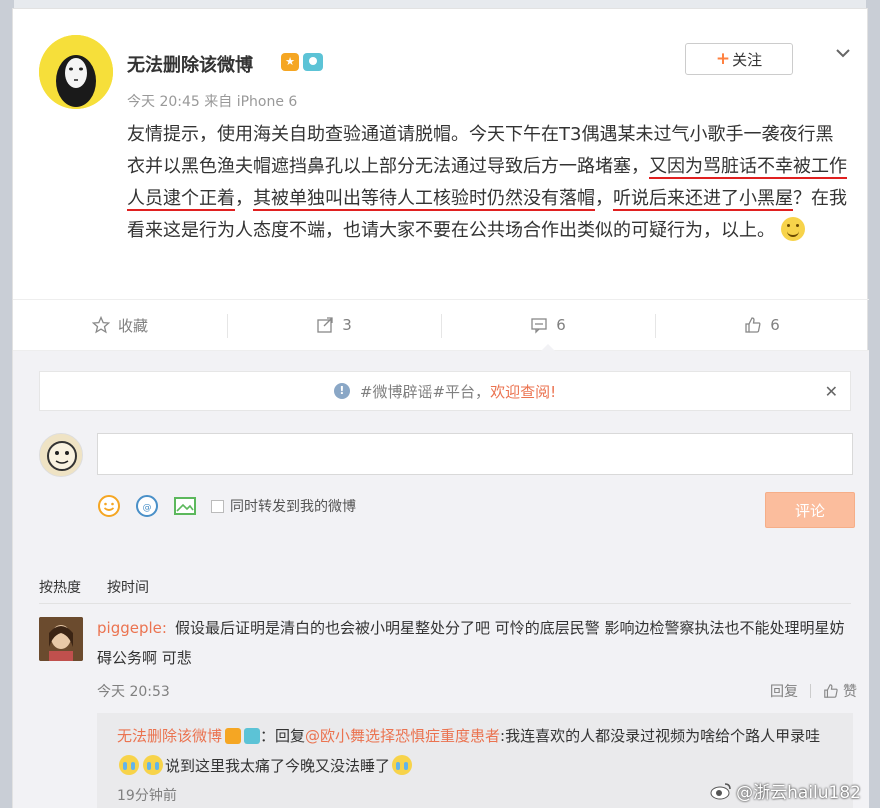 The image size is (880, 808). Describe the element at coordinates (217, 506) in the screenshot. I see `repost-checkbox` at that location.